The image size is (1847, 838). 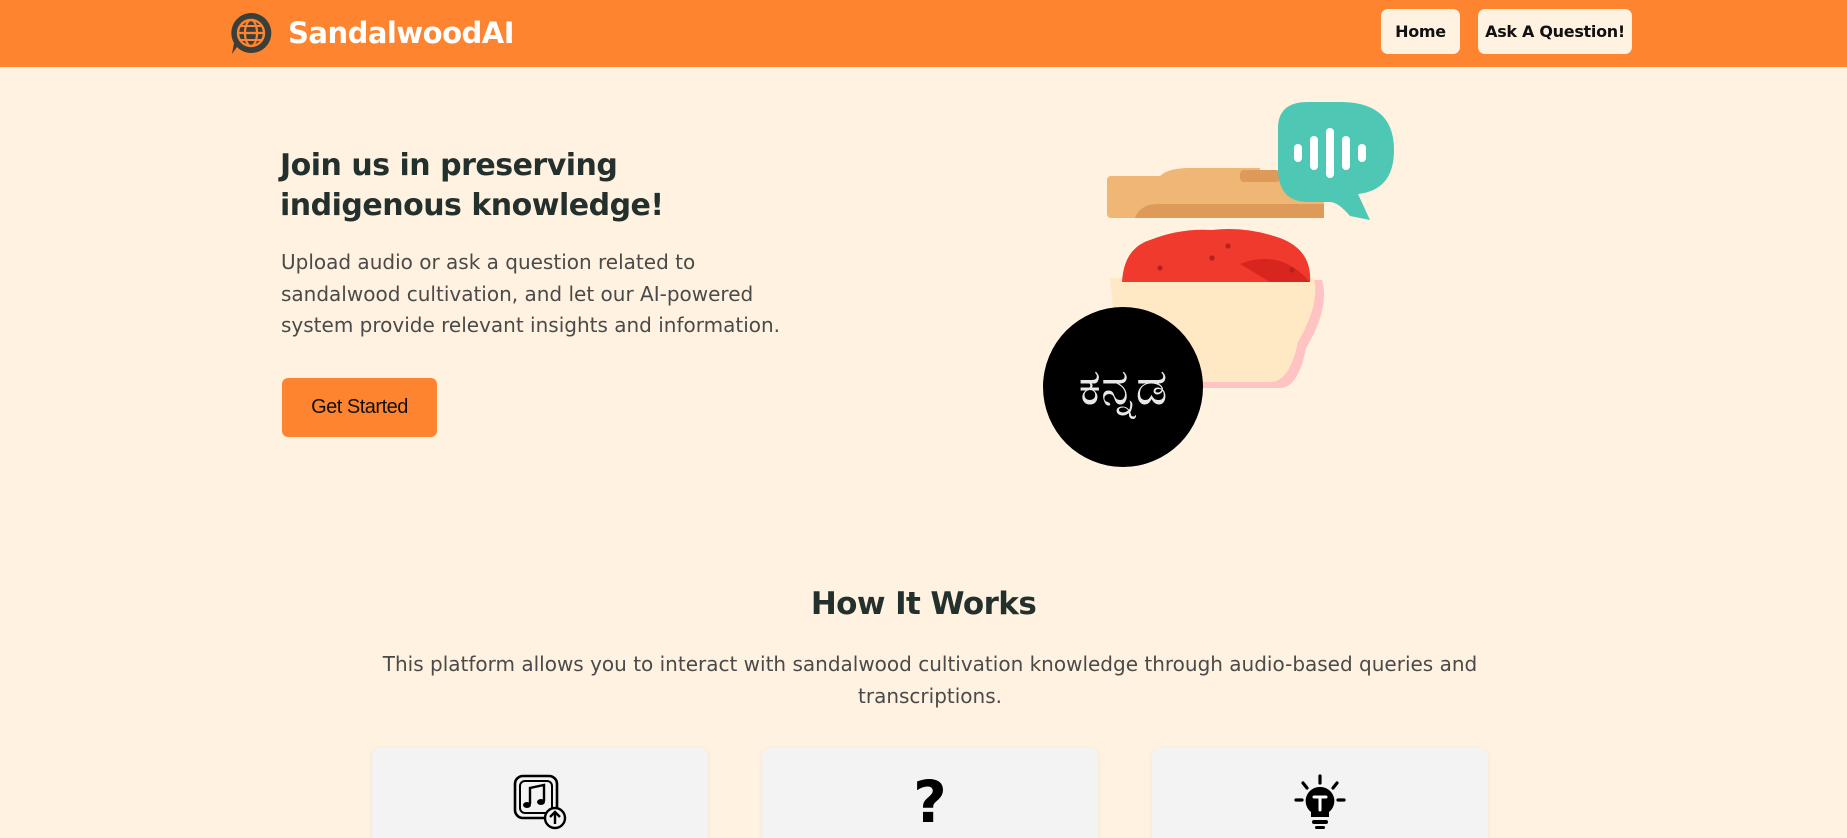 What do you see at coordinates (401, 33) in the screenshot?
I see `brand-name: SandalwoodAI` at bounding box center [401, 33].